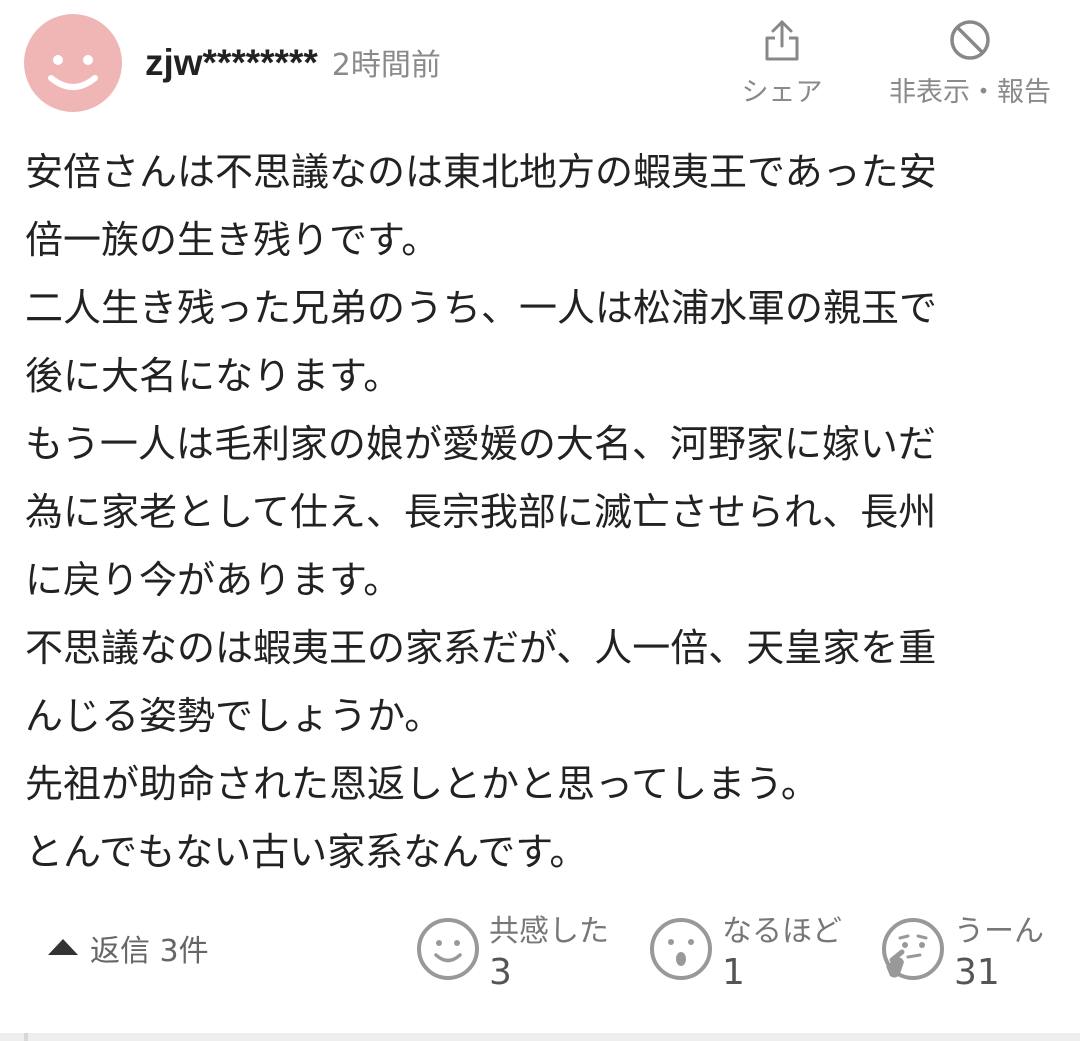 The image size is (1080, 1041). What do you see at coordinates (549, 931) in the screenshot?
I see `reaction-empathy-label: 共感した` at bounding box center [549, 931].